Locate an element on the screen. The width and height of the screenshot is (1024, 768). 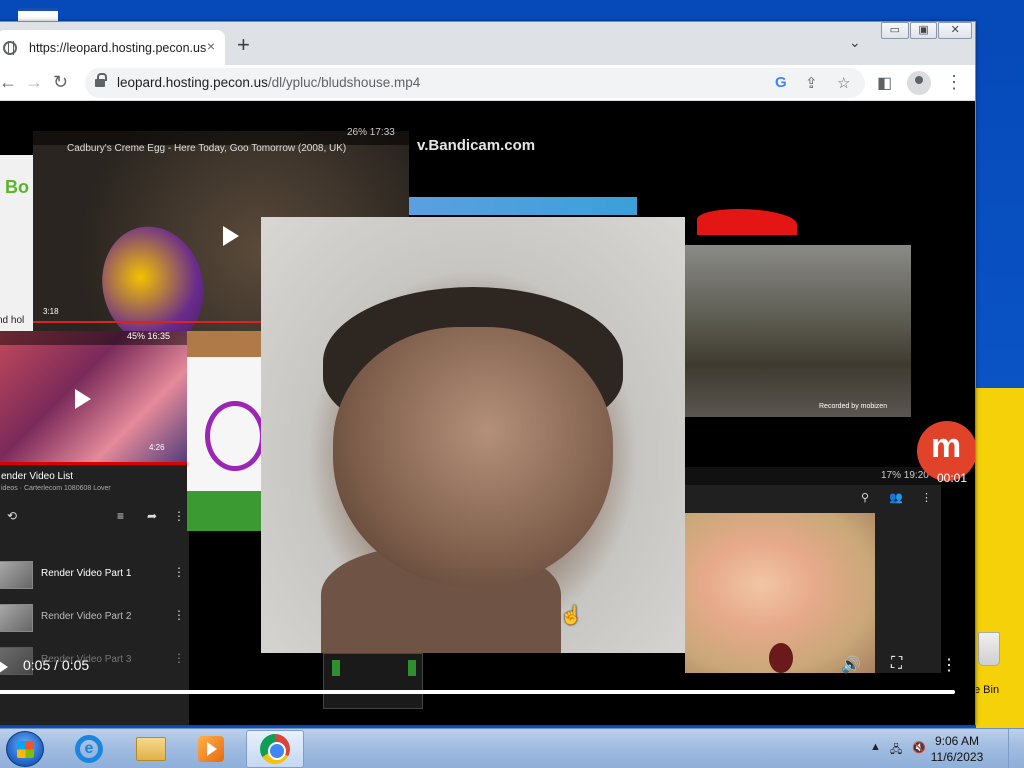
recycle-bin-shortcut: e Bin is located at coordinates (996, 665).